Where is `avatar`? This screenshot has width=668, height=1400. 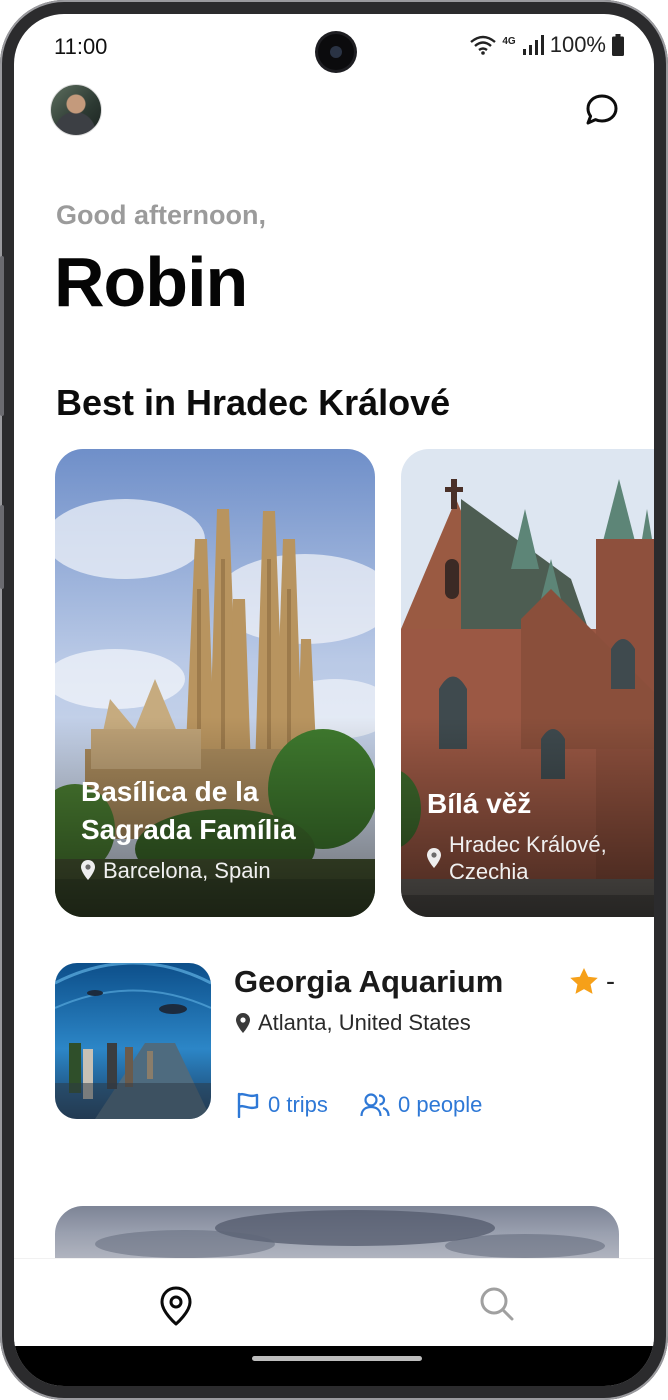
avatar is located at coordinates (76, 110).